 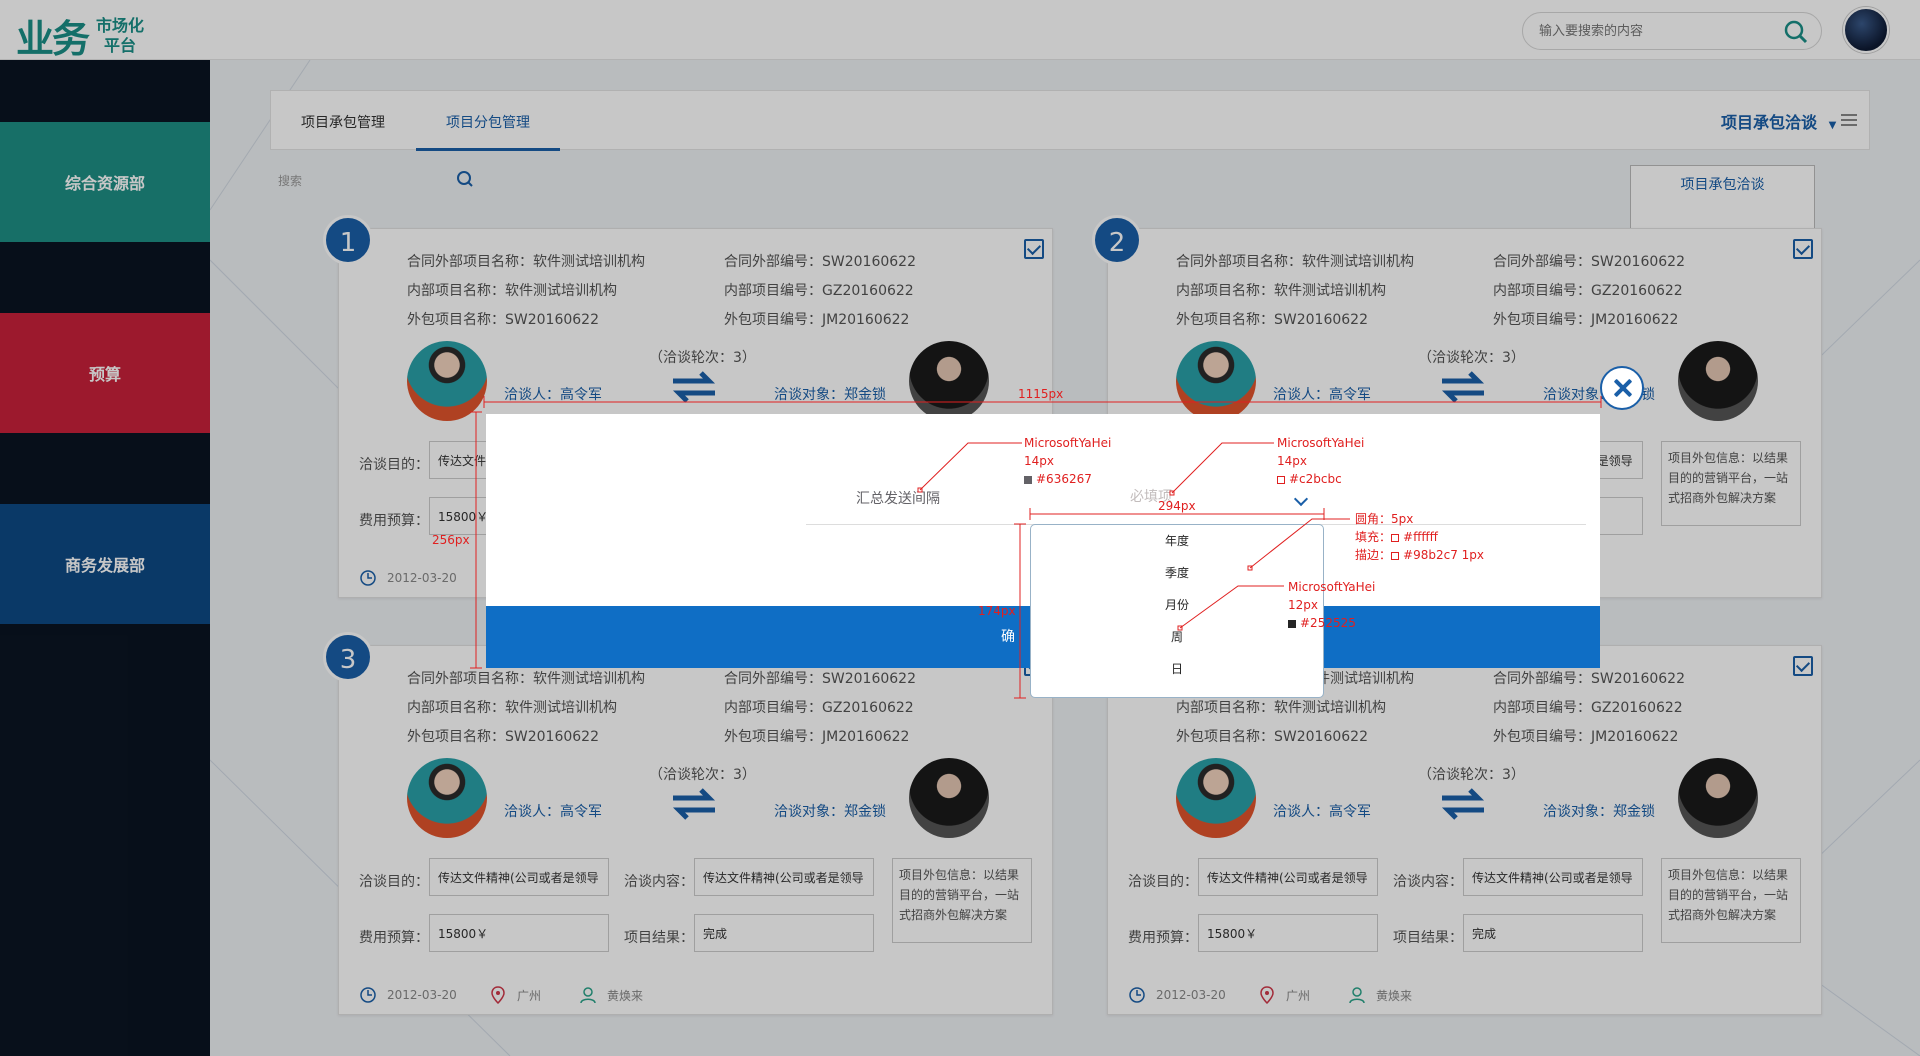 I want to click on interval-dropdown-list: 年度 季度 月份 周 日, so click(x=1177, y=611).